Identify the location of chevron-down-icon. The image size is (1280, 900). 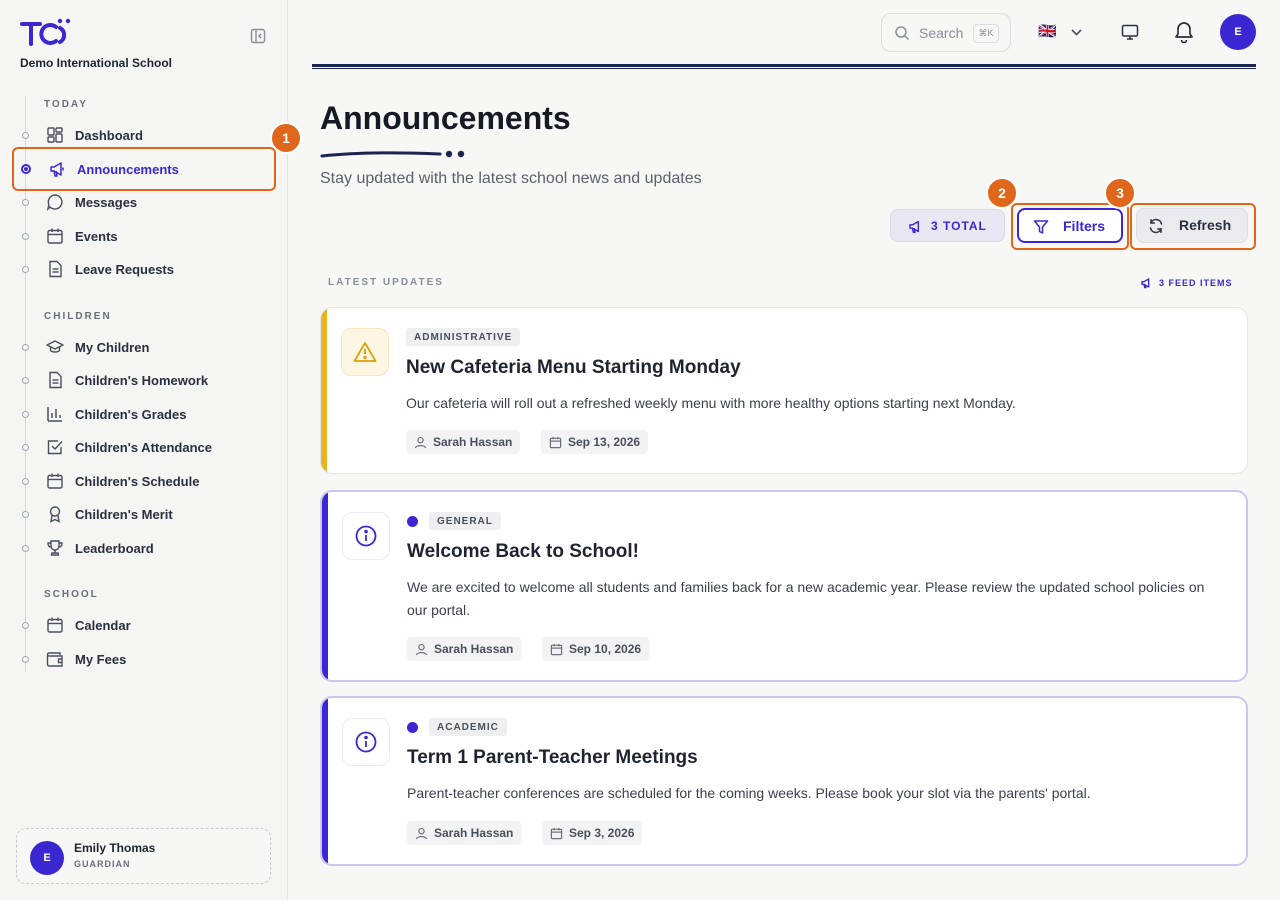
(1076, 32).